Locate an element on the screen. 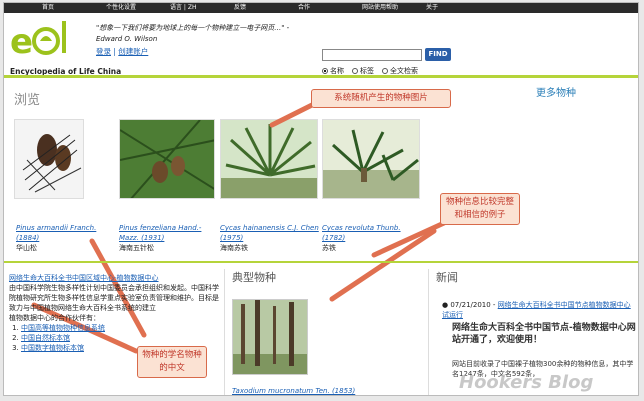 The image size is (644, 401). featured-species-photo is located at coordinates (270, 337).